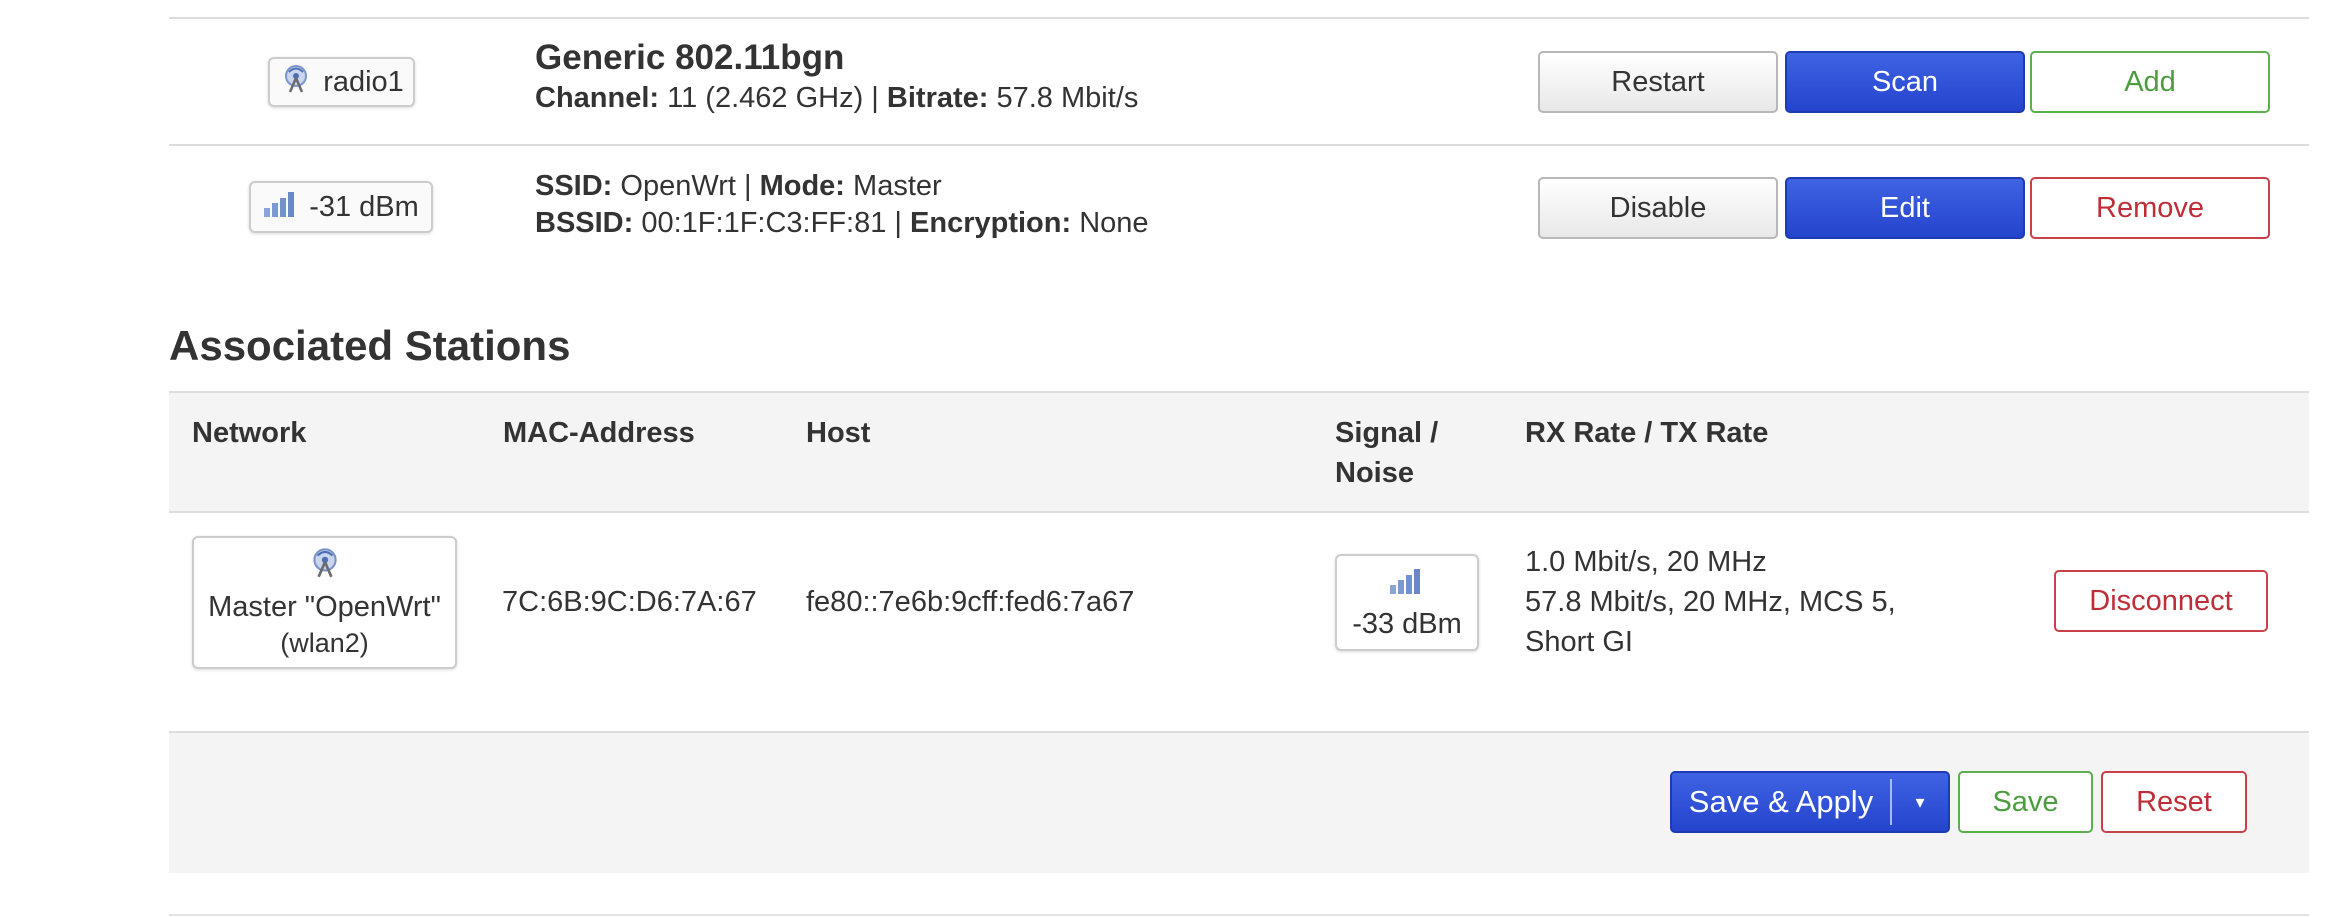 This screenshot has width=2347, height=917. I want to click on reset-button: Reset, so click(2174, 802).